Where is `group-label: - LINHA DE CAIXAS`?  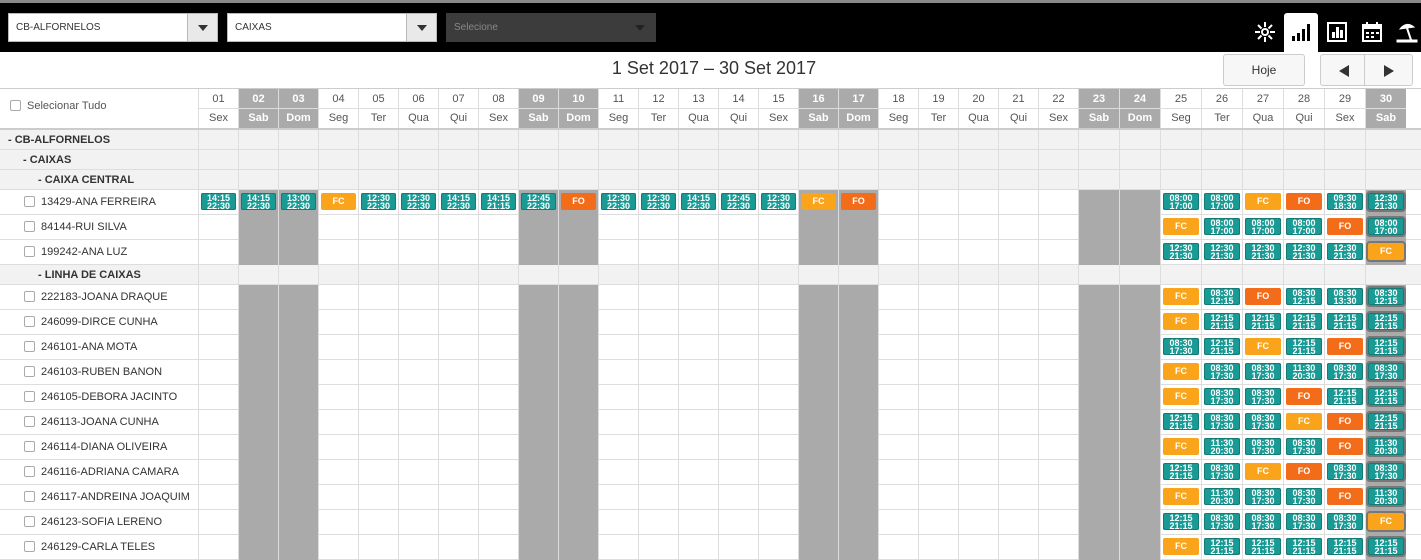
group-label: - LINHA DE CAIXAS is located at coordinates (89, 275).